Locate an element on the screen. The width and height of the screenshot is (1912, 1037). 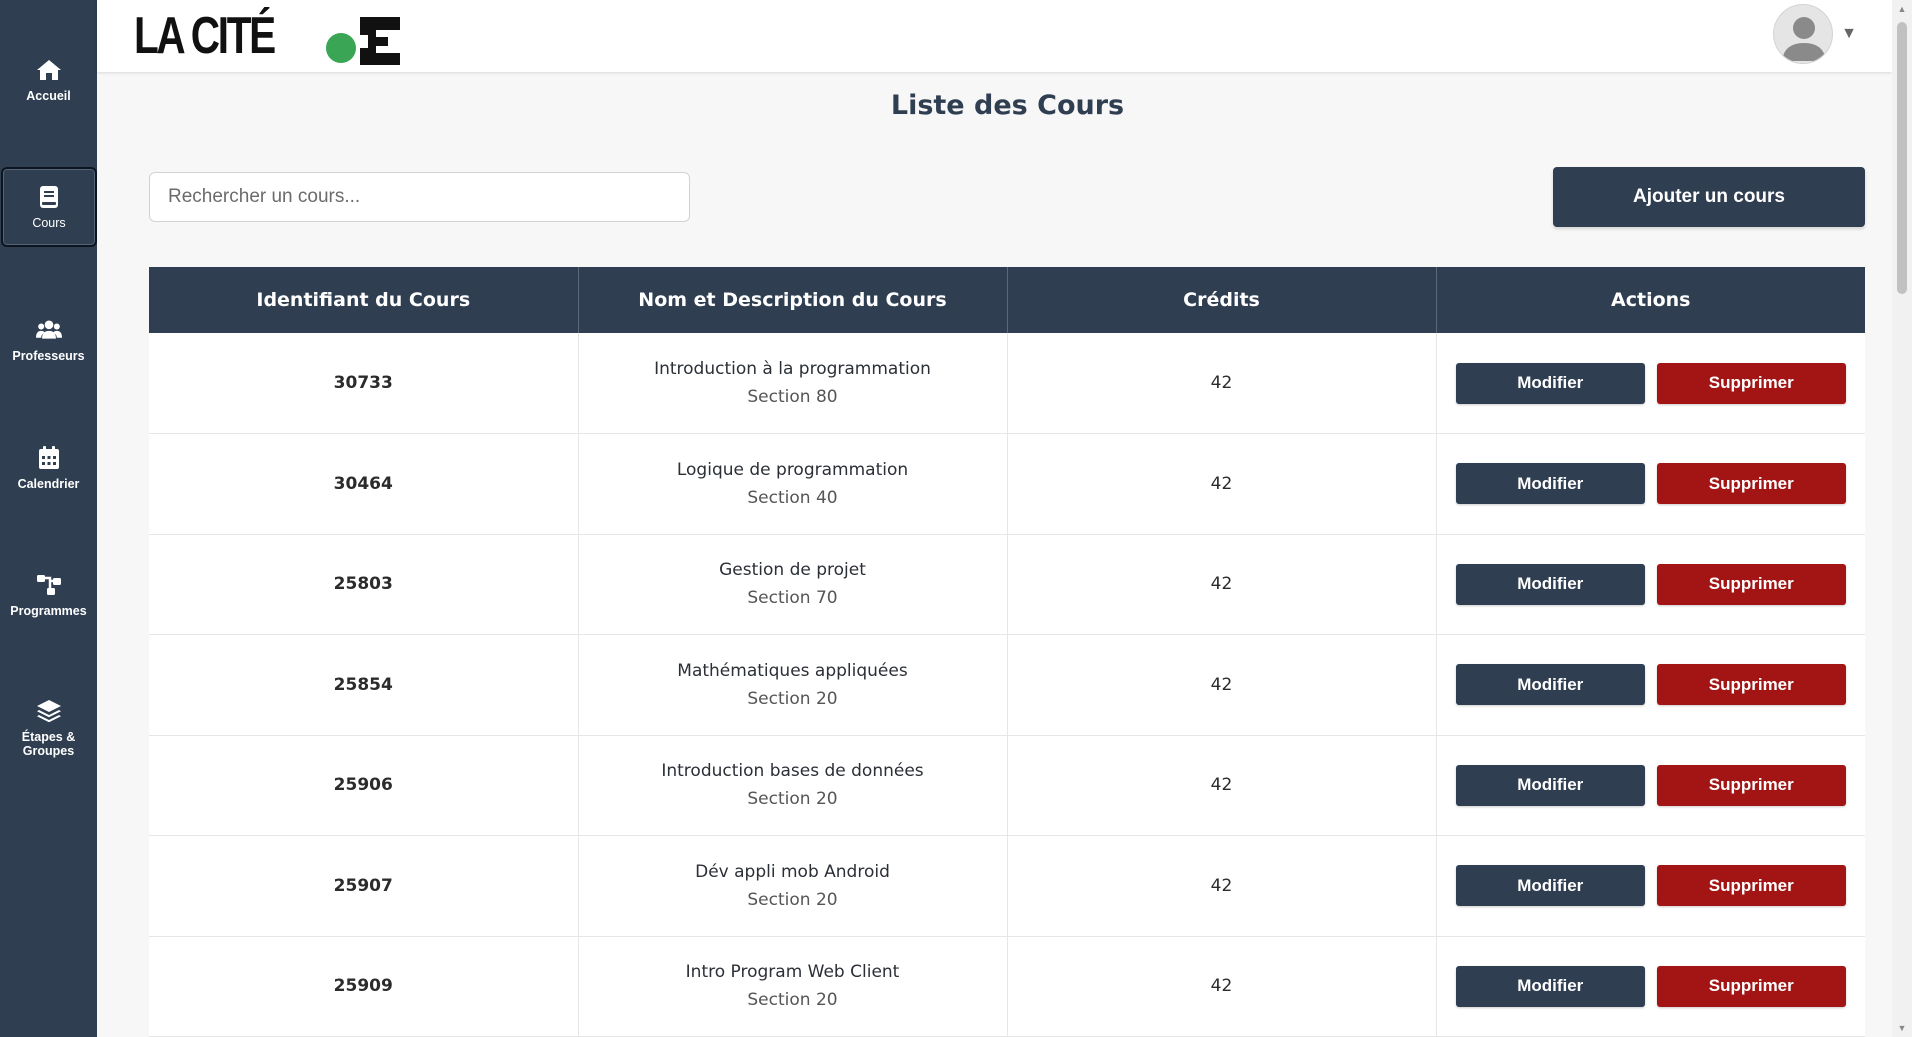
course-name: Gestion de projet is located at coordinates (792, 570).